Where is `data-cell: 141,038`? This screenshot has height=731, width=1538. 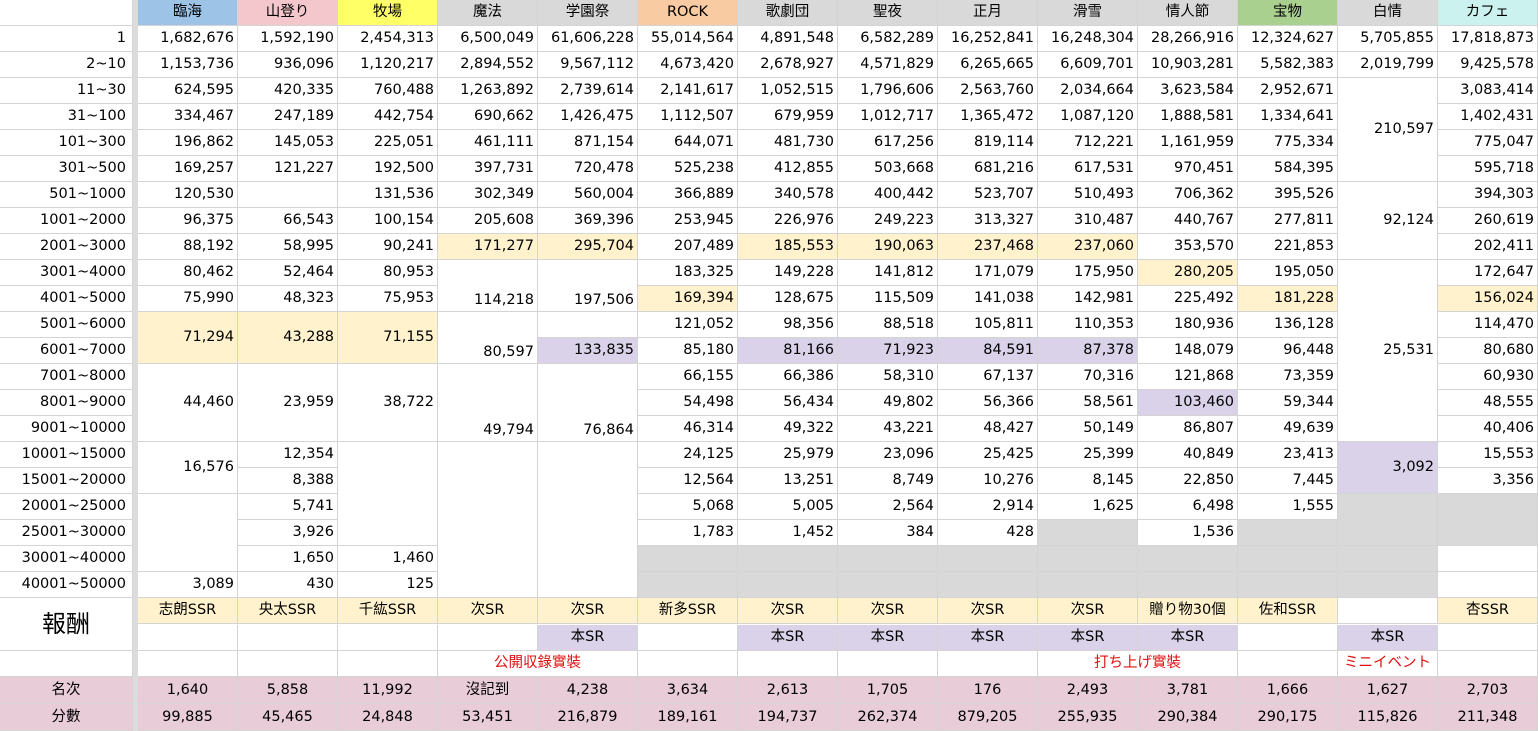
data-cell: 141,038 is located at coordinates (988, 299).